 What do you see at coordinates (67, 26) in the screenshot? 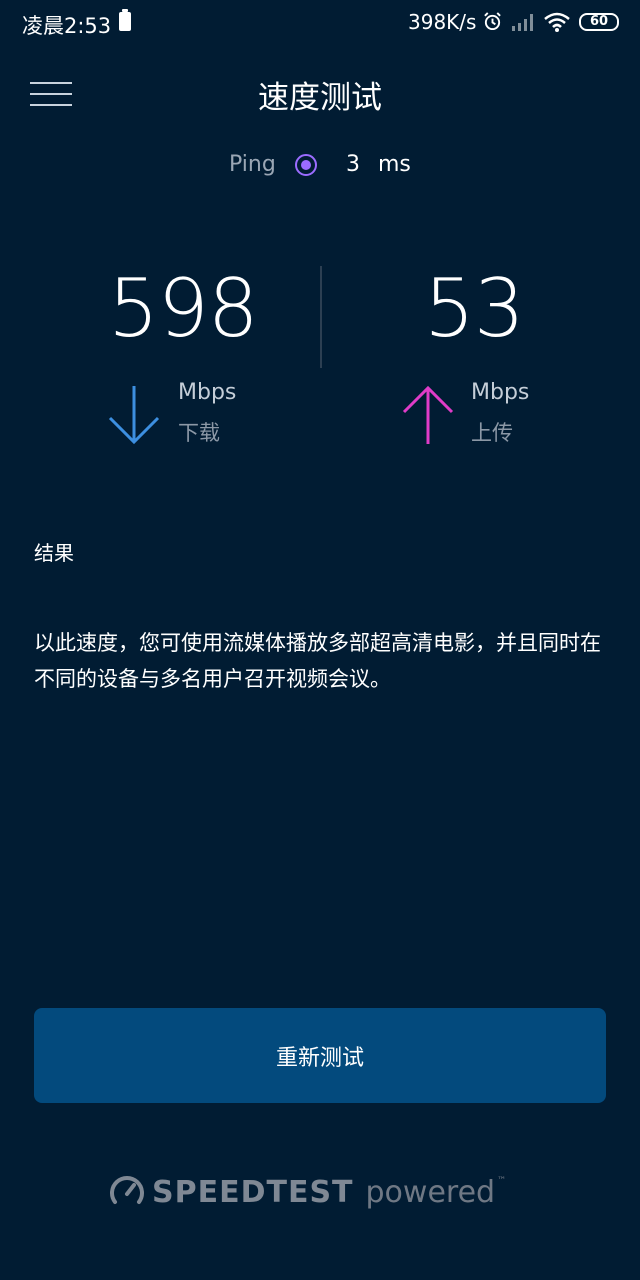
I see `status-time: 凌晨2:53` at bounding box center [67, 26].